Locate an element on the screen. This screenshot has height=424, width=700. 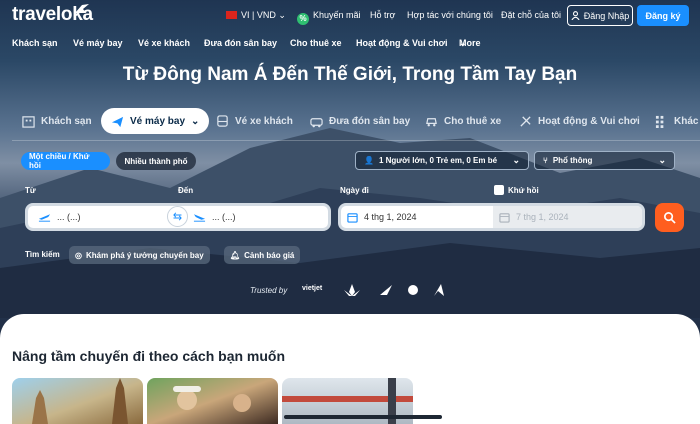
nav-activities: Hoạt động & Vui chơi is located at coordinates (402, 43).